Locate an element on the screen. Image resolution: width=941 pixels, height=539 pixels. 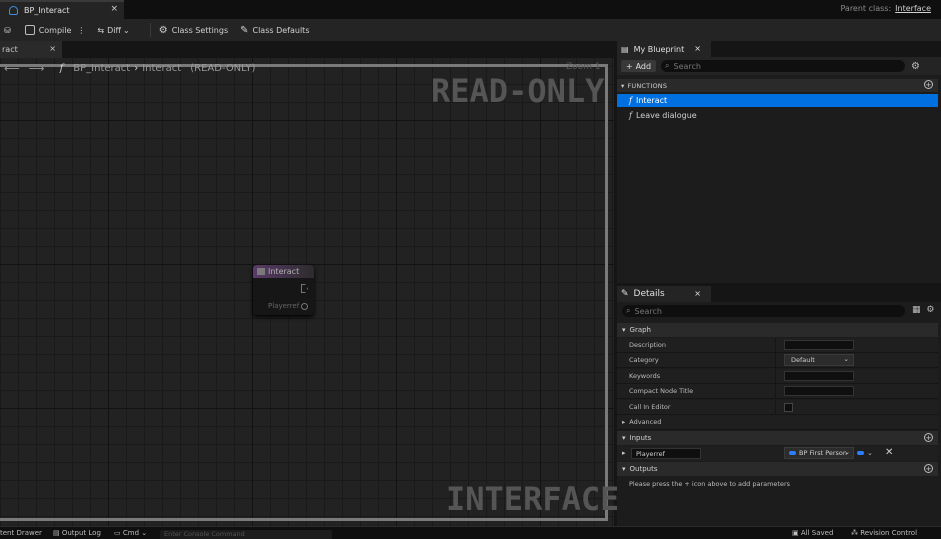
graph-section-header: ▾ Graph is located at coordinates (777, 330).